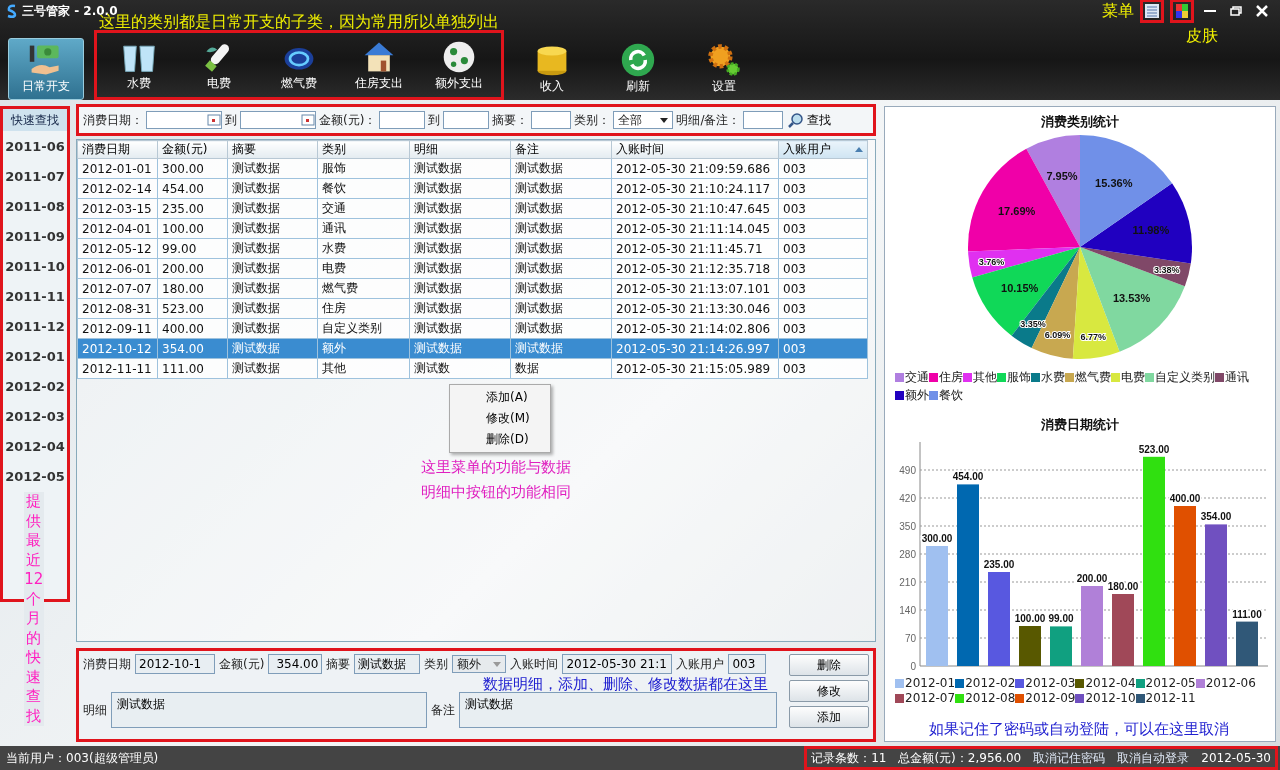  What do you see at coordinates (1236, 11) in the screenshot?
I see `restore-icon` at bounding box center [1236, 11].